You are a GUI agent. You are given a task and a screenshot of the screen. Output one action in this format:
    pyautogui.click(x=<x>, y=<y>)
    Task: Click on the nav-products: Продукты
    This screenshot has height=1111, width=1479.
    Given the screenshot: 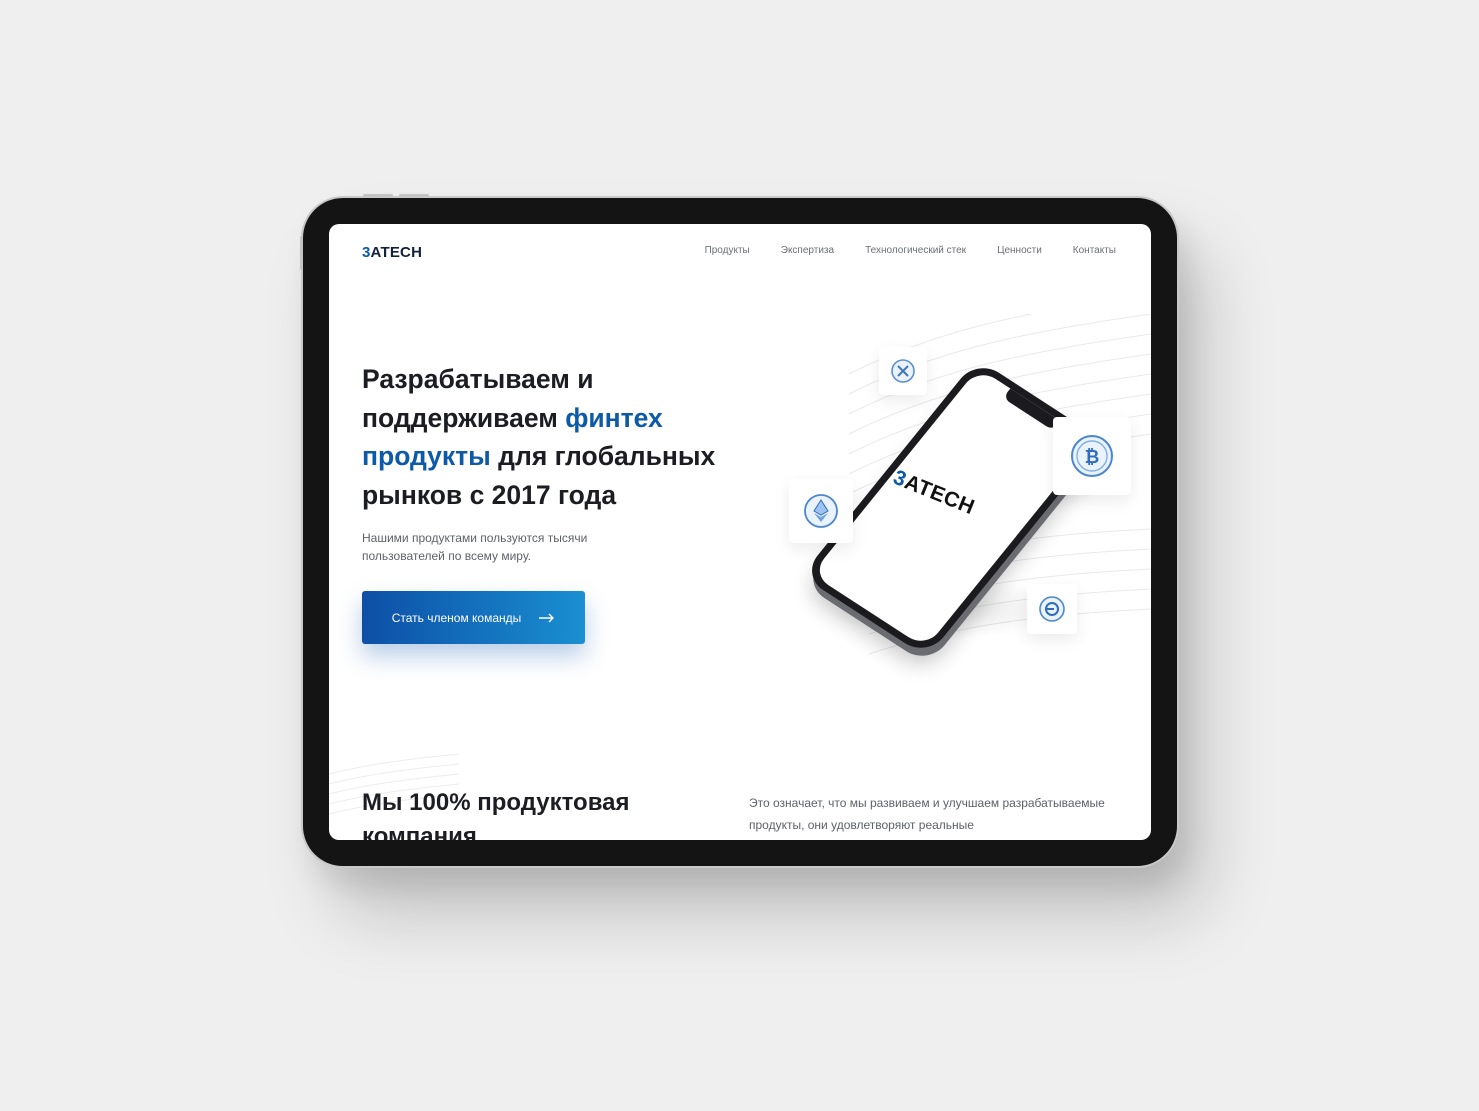 What is the action you would take?
    pyautogui.click(x=727, y=250)
    